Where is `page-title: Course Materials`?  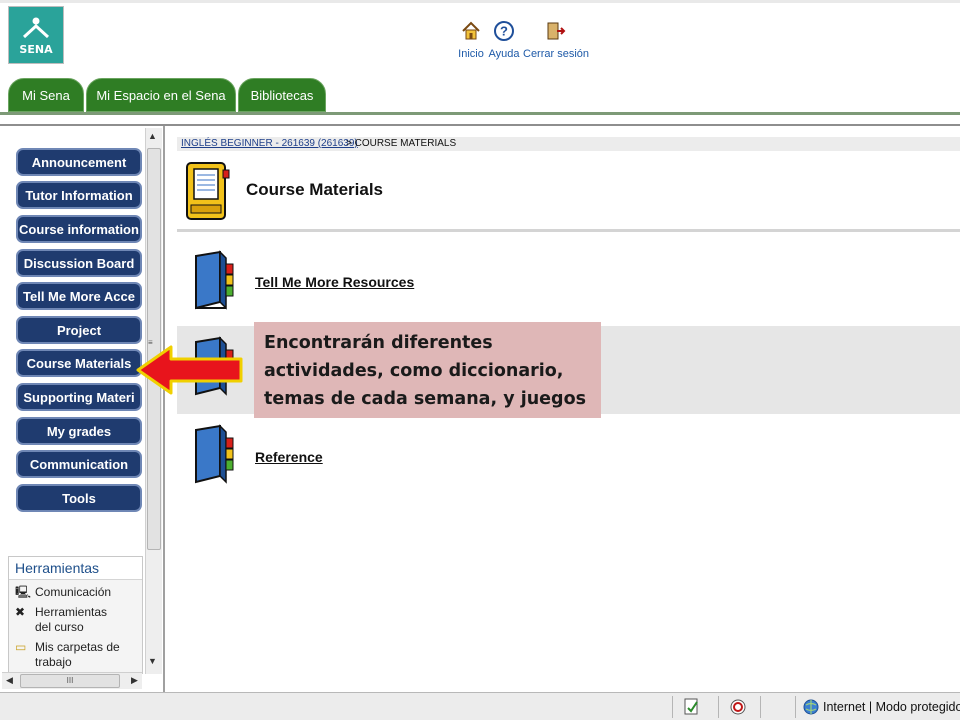 page-title: Course Materials is located at coordinates (314, 189).